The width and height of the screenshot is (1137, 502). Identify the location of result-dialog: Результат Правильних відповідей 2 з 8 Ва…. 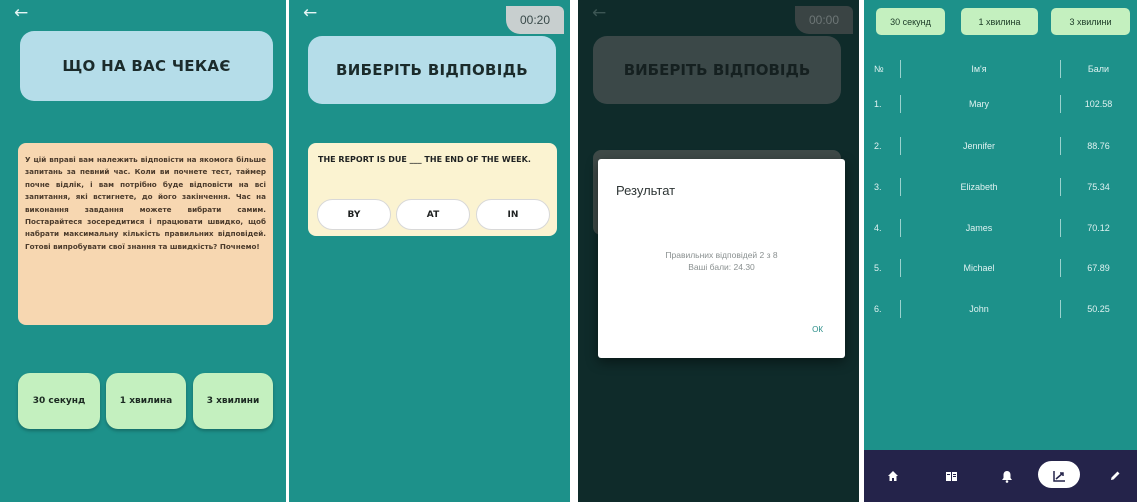
(721, 258).